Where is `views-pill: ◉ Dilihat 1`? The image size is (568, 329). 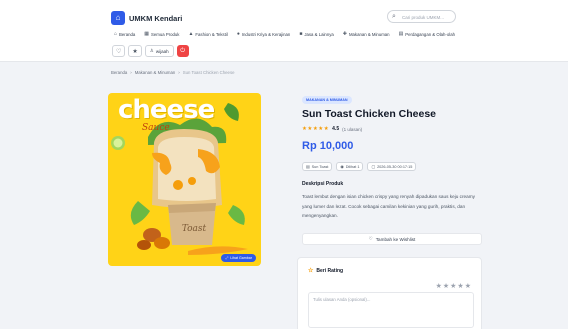
views-pill: ◉ Dilihat 1 is located at coordinates (350, 166).